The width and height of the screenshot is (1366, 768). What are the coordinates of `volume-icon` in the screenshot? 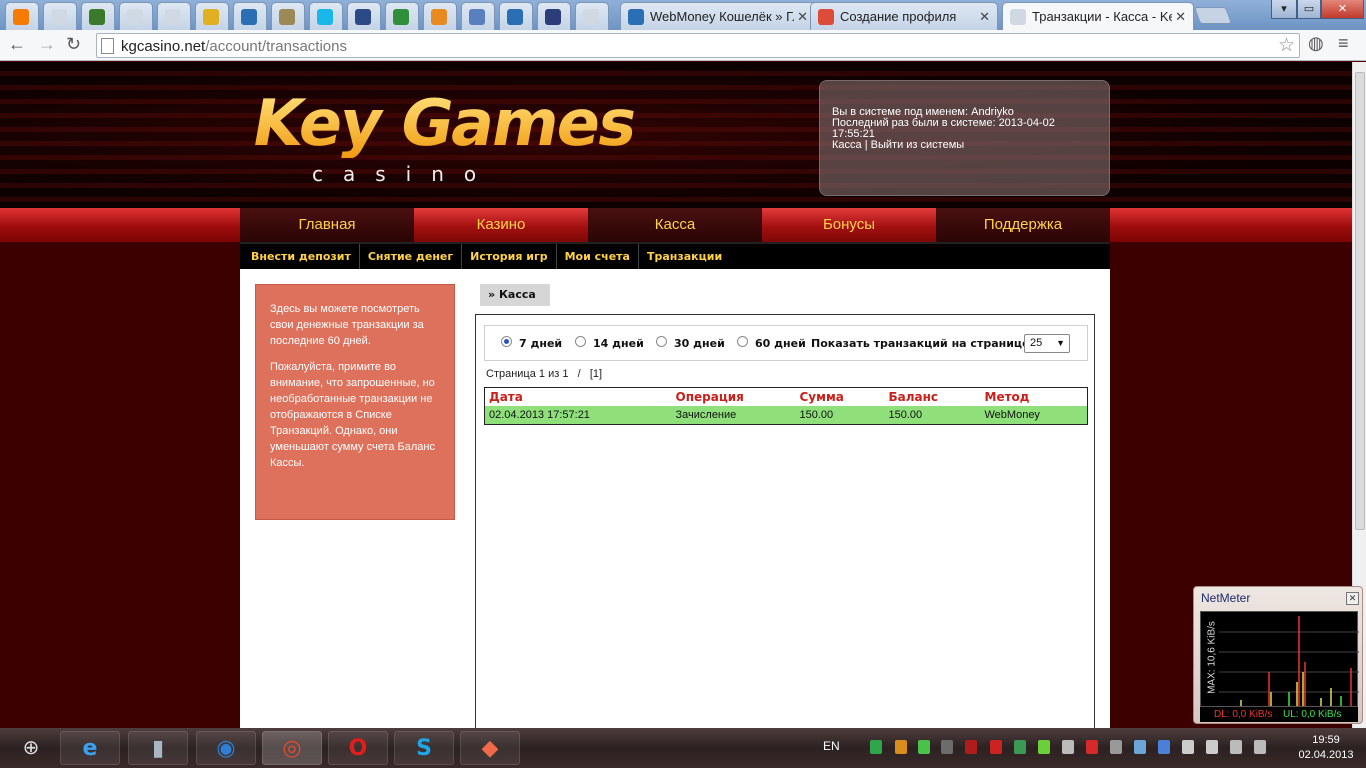 It's located at (1116, 747).